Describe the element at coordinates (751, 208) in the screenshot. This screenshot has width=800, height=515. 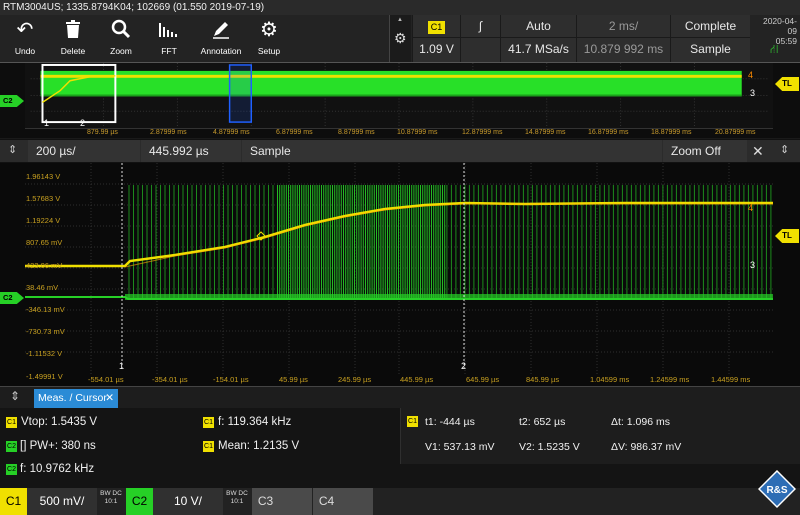
I see `reference-marker-4: 4` at that location.